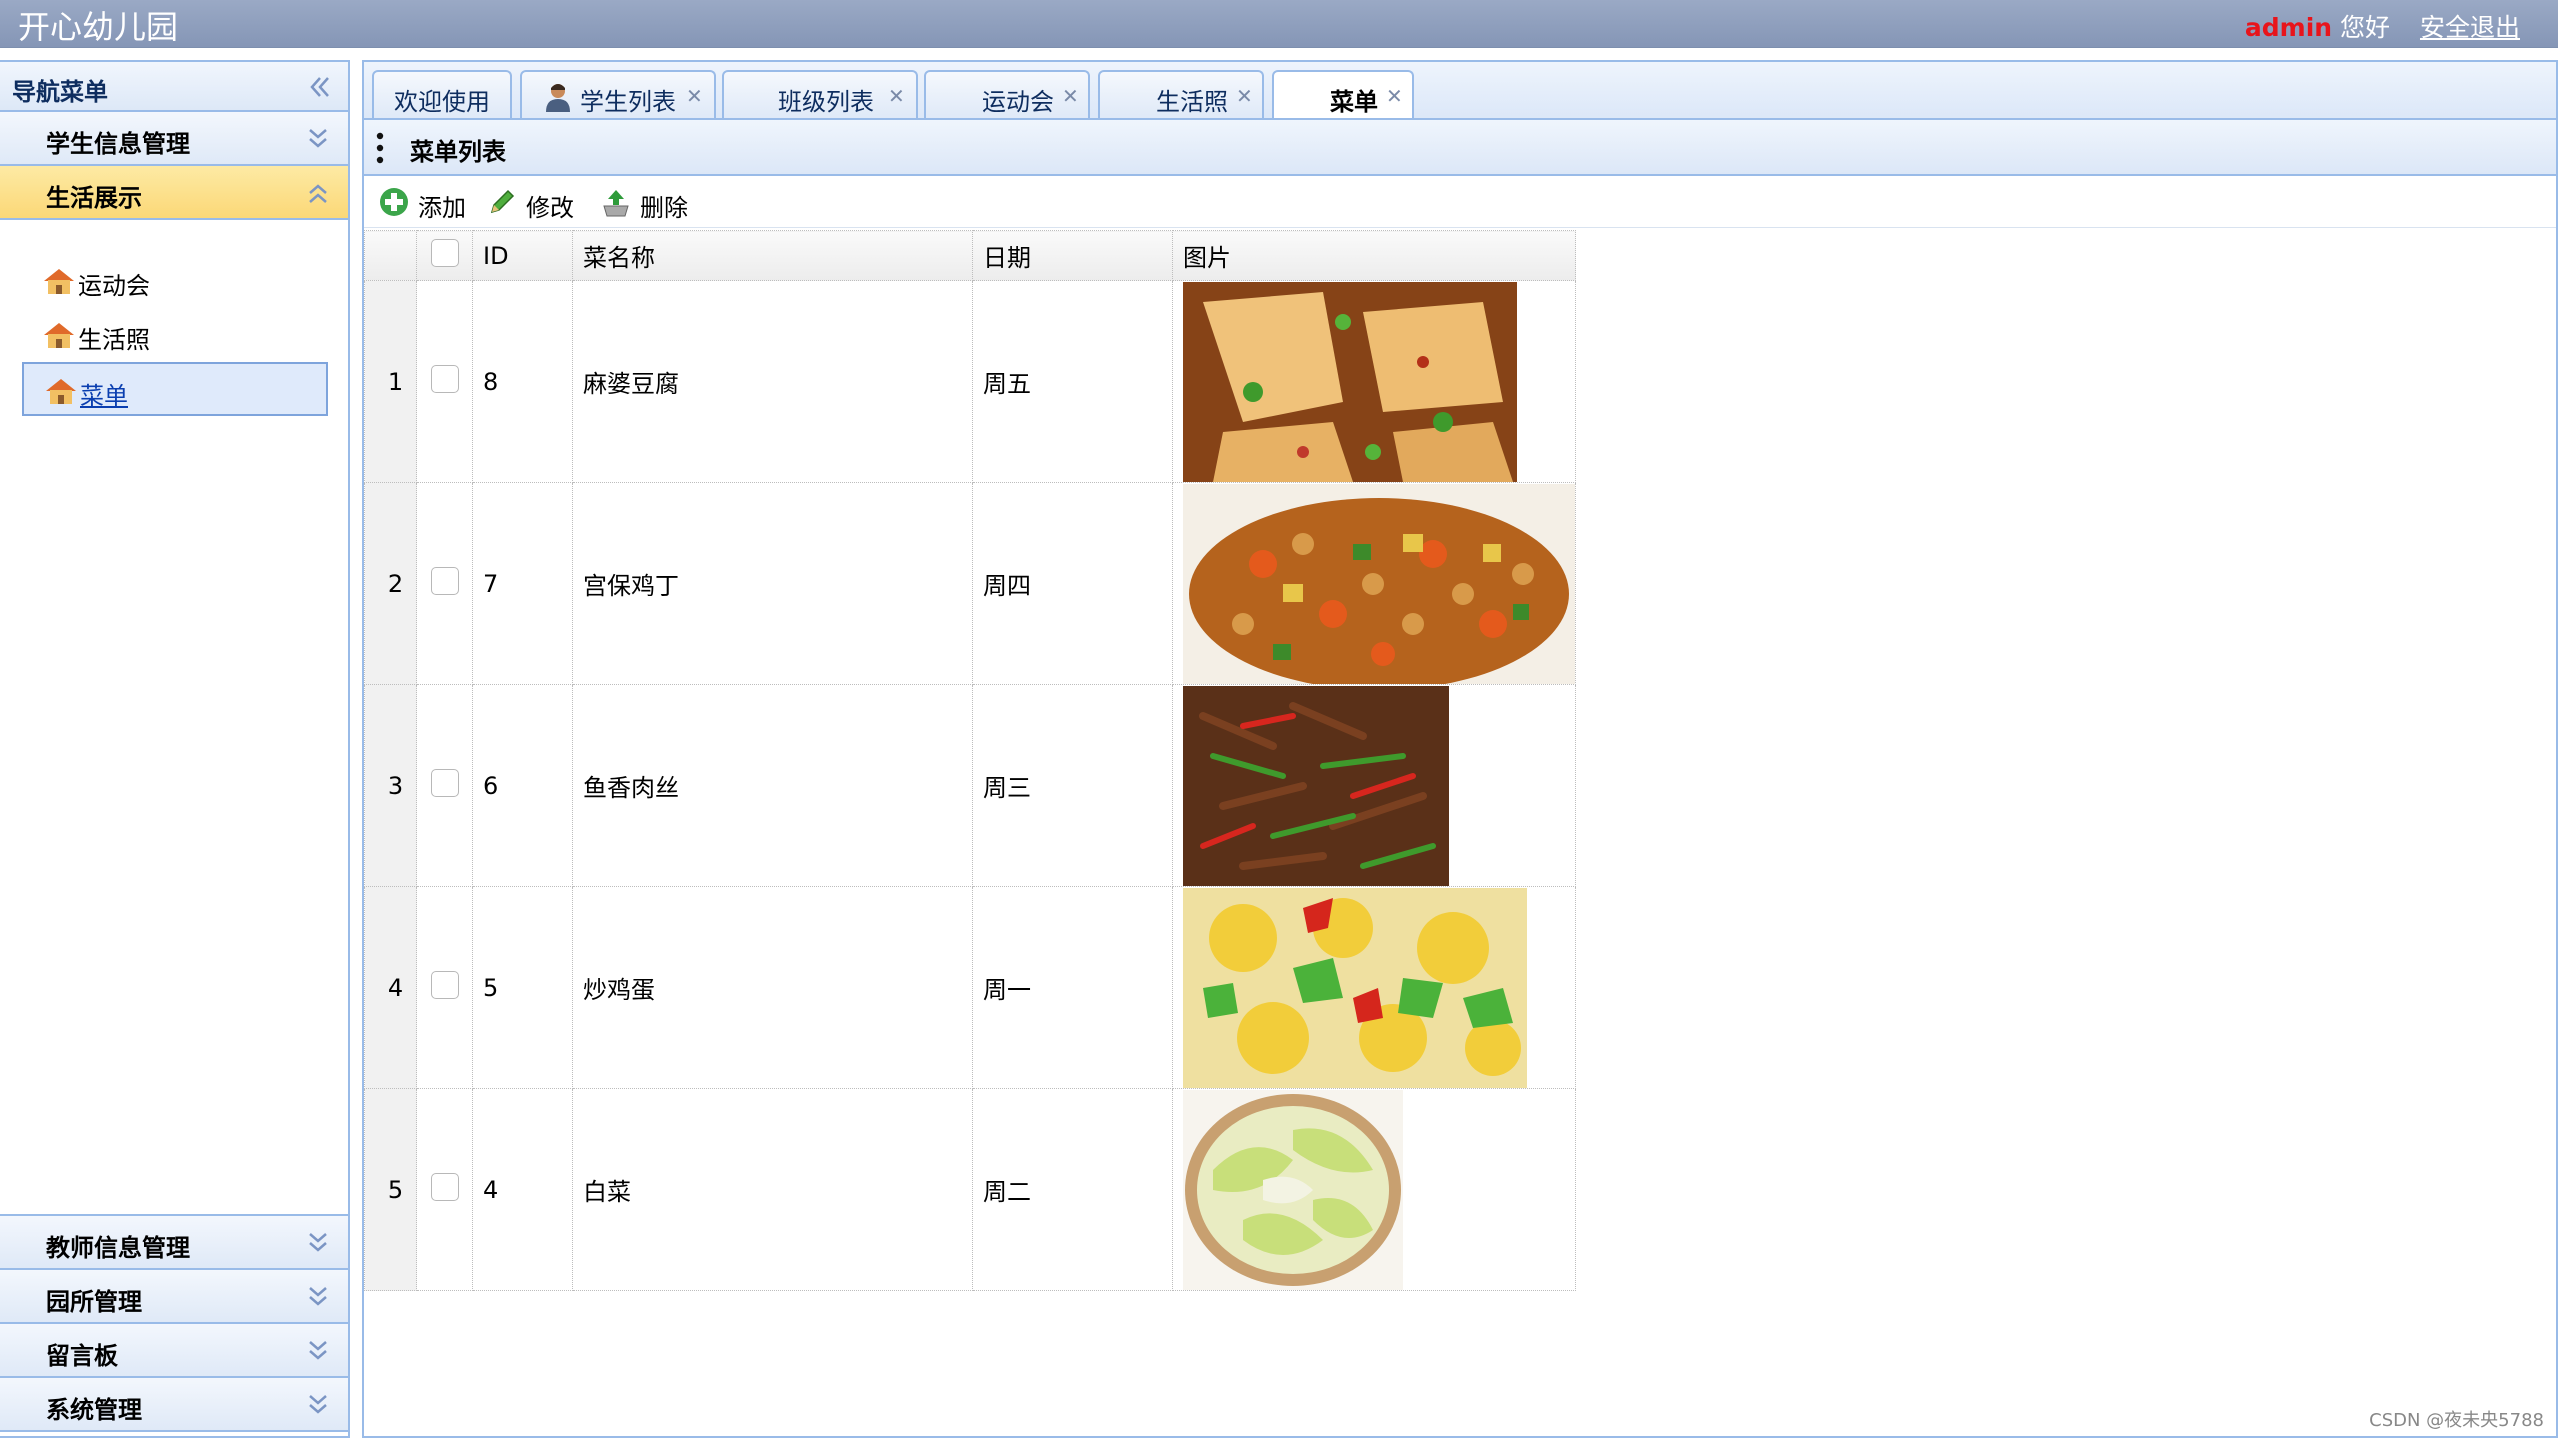 This screenshot has height=1438, width=2558. I want to click on table-row: 1 8 麻婆豆腐 周五, so click(970, 381).